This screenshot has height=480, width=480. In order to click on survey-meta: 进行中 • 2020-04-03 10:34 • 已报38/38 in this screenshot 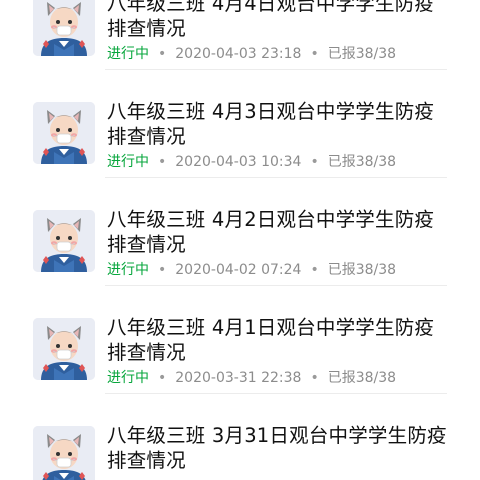, I will do `click(251, 162)`.